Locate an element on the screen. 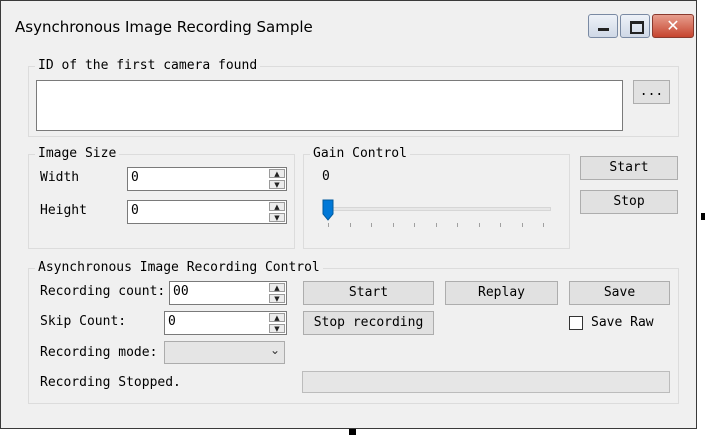  width-value: 0 is located at coordinates (135, 177).